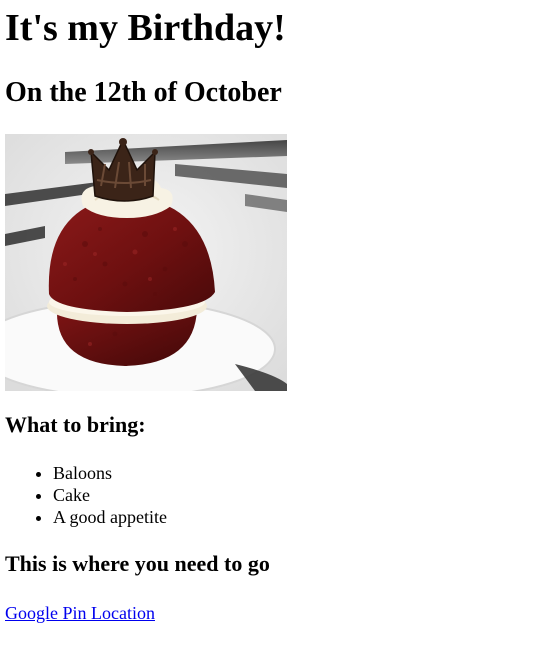 Image resolution: width=559 pixels, height=665 pixels. What do you see at coordinates (143, 92) in the screenshot?
I see `page-subtitle: On the 12th of October` at bounding box center [143, 92].